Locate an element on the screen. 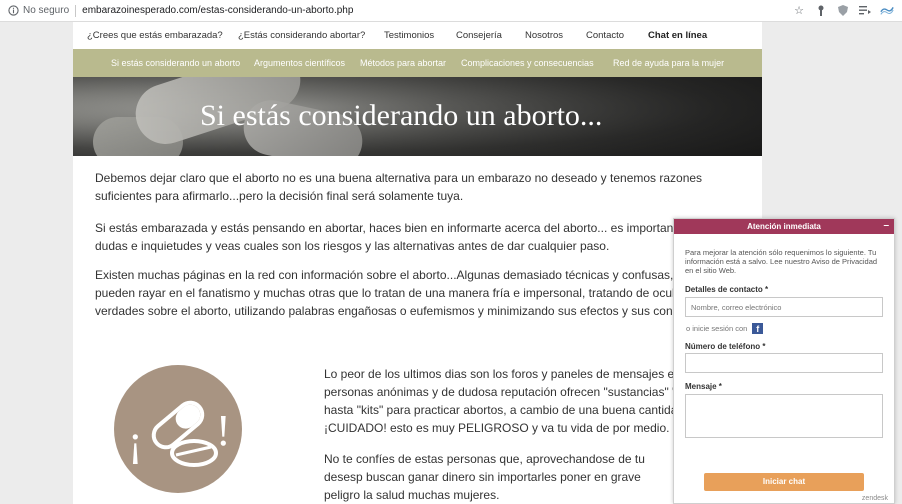  nav-link-consejeria: Consejería is located at coordinates (479, 35).